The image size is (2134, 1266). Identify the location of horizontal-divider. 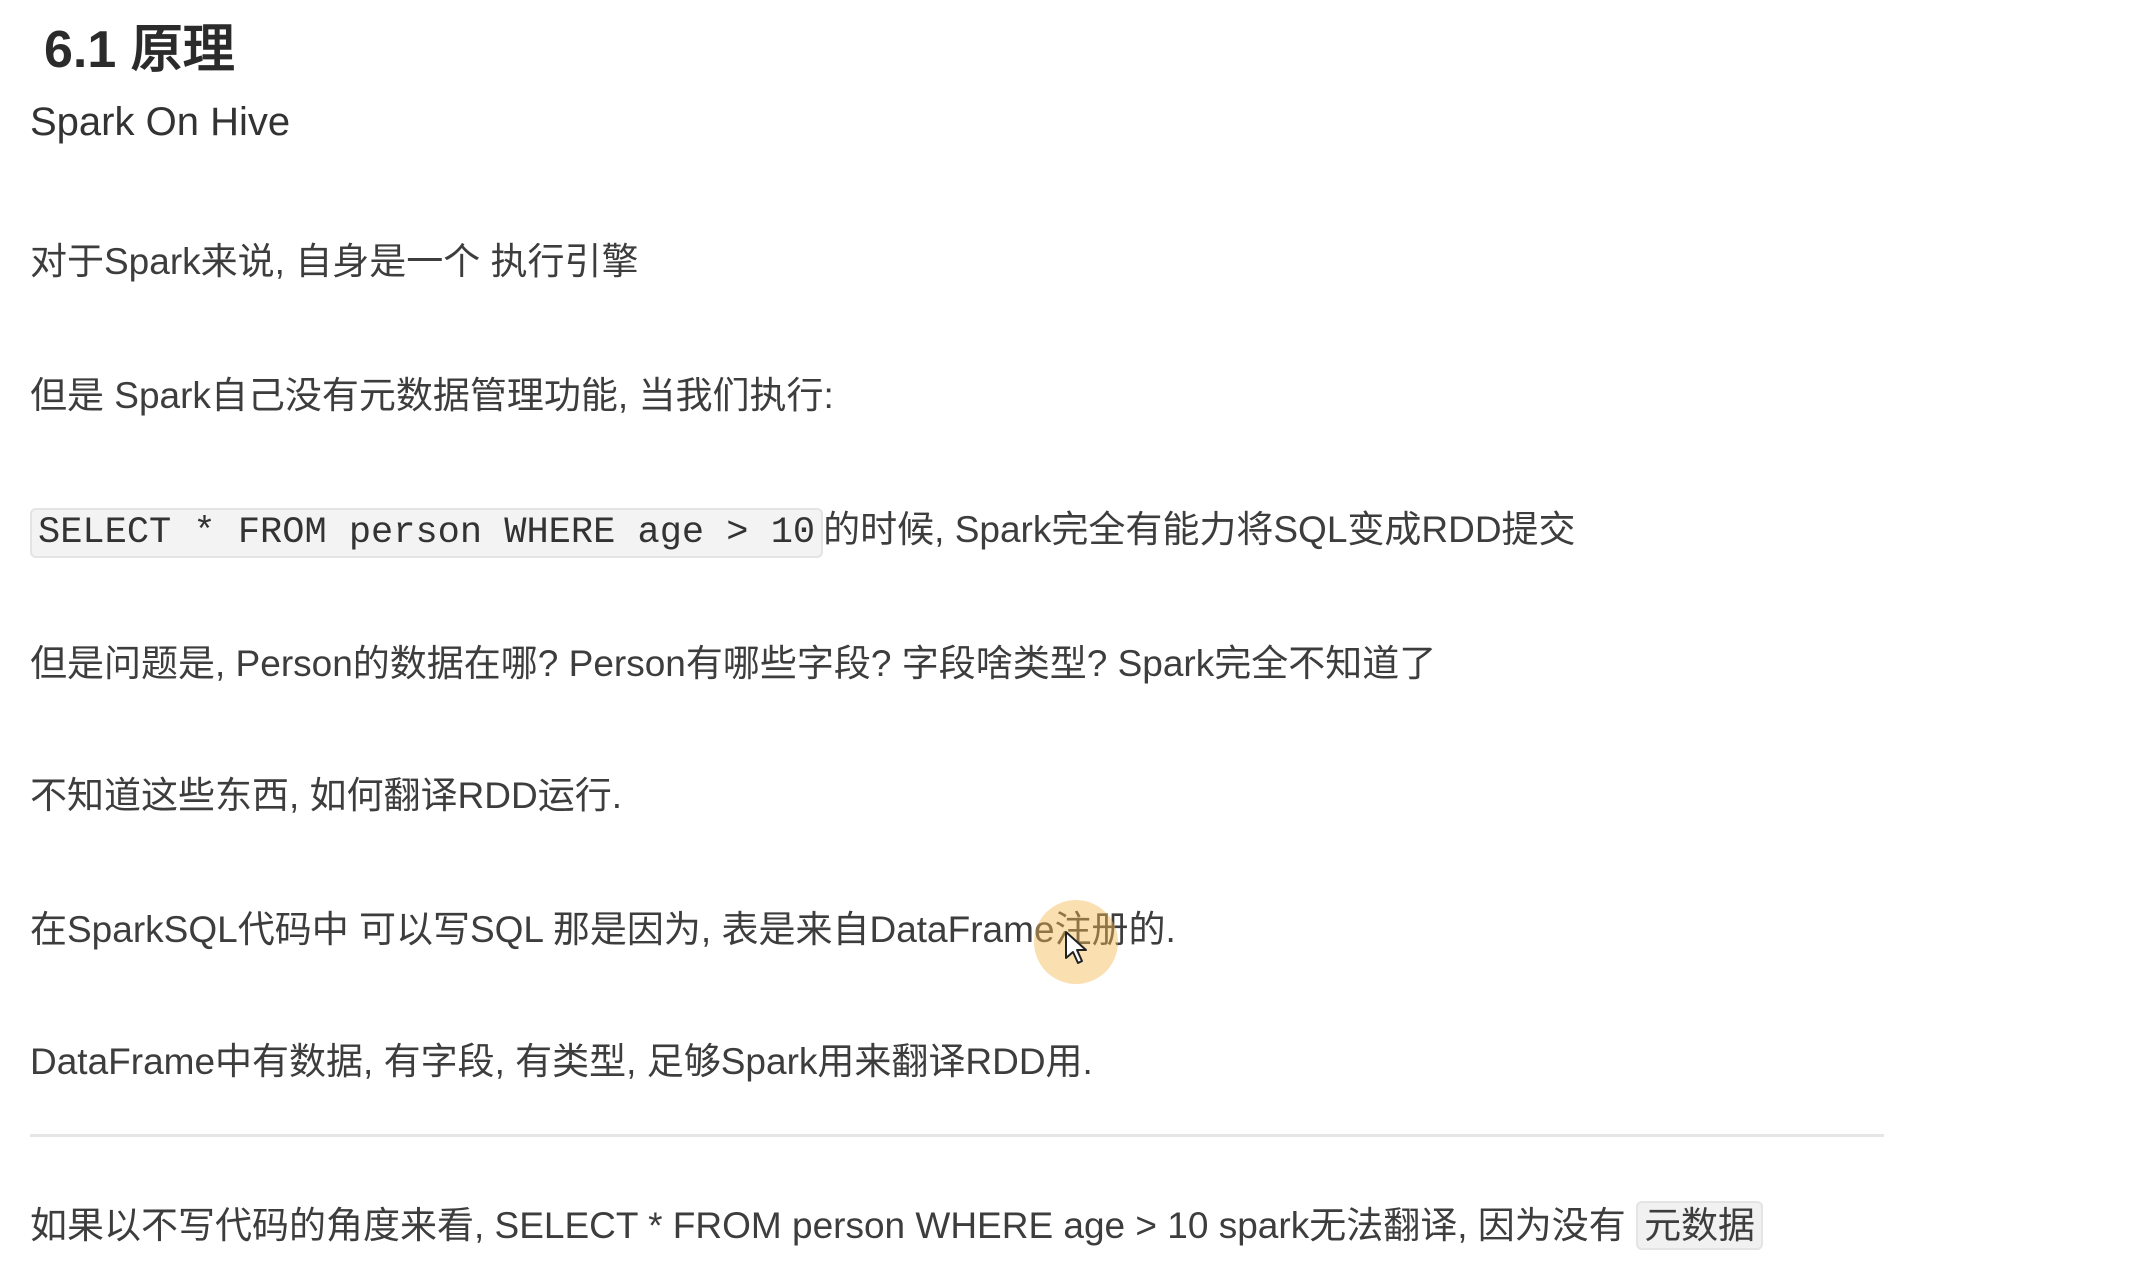
(957, 1135).